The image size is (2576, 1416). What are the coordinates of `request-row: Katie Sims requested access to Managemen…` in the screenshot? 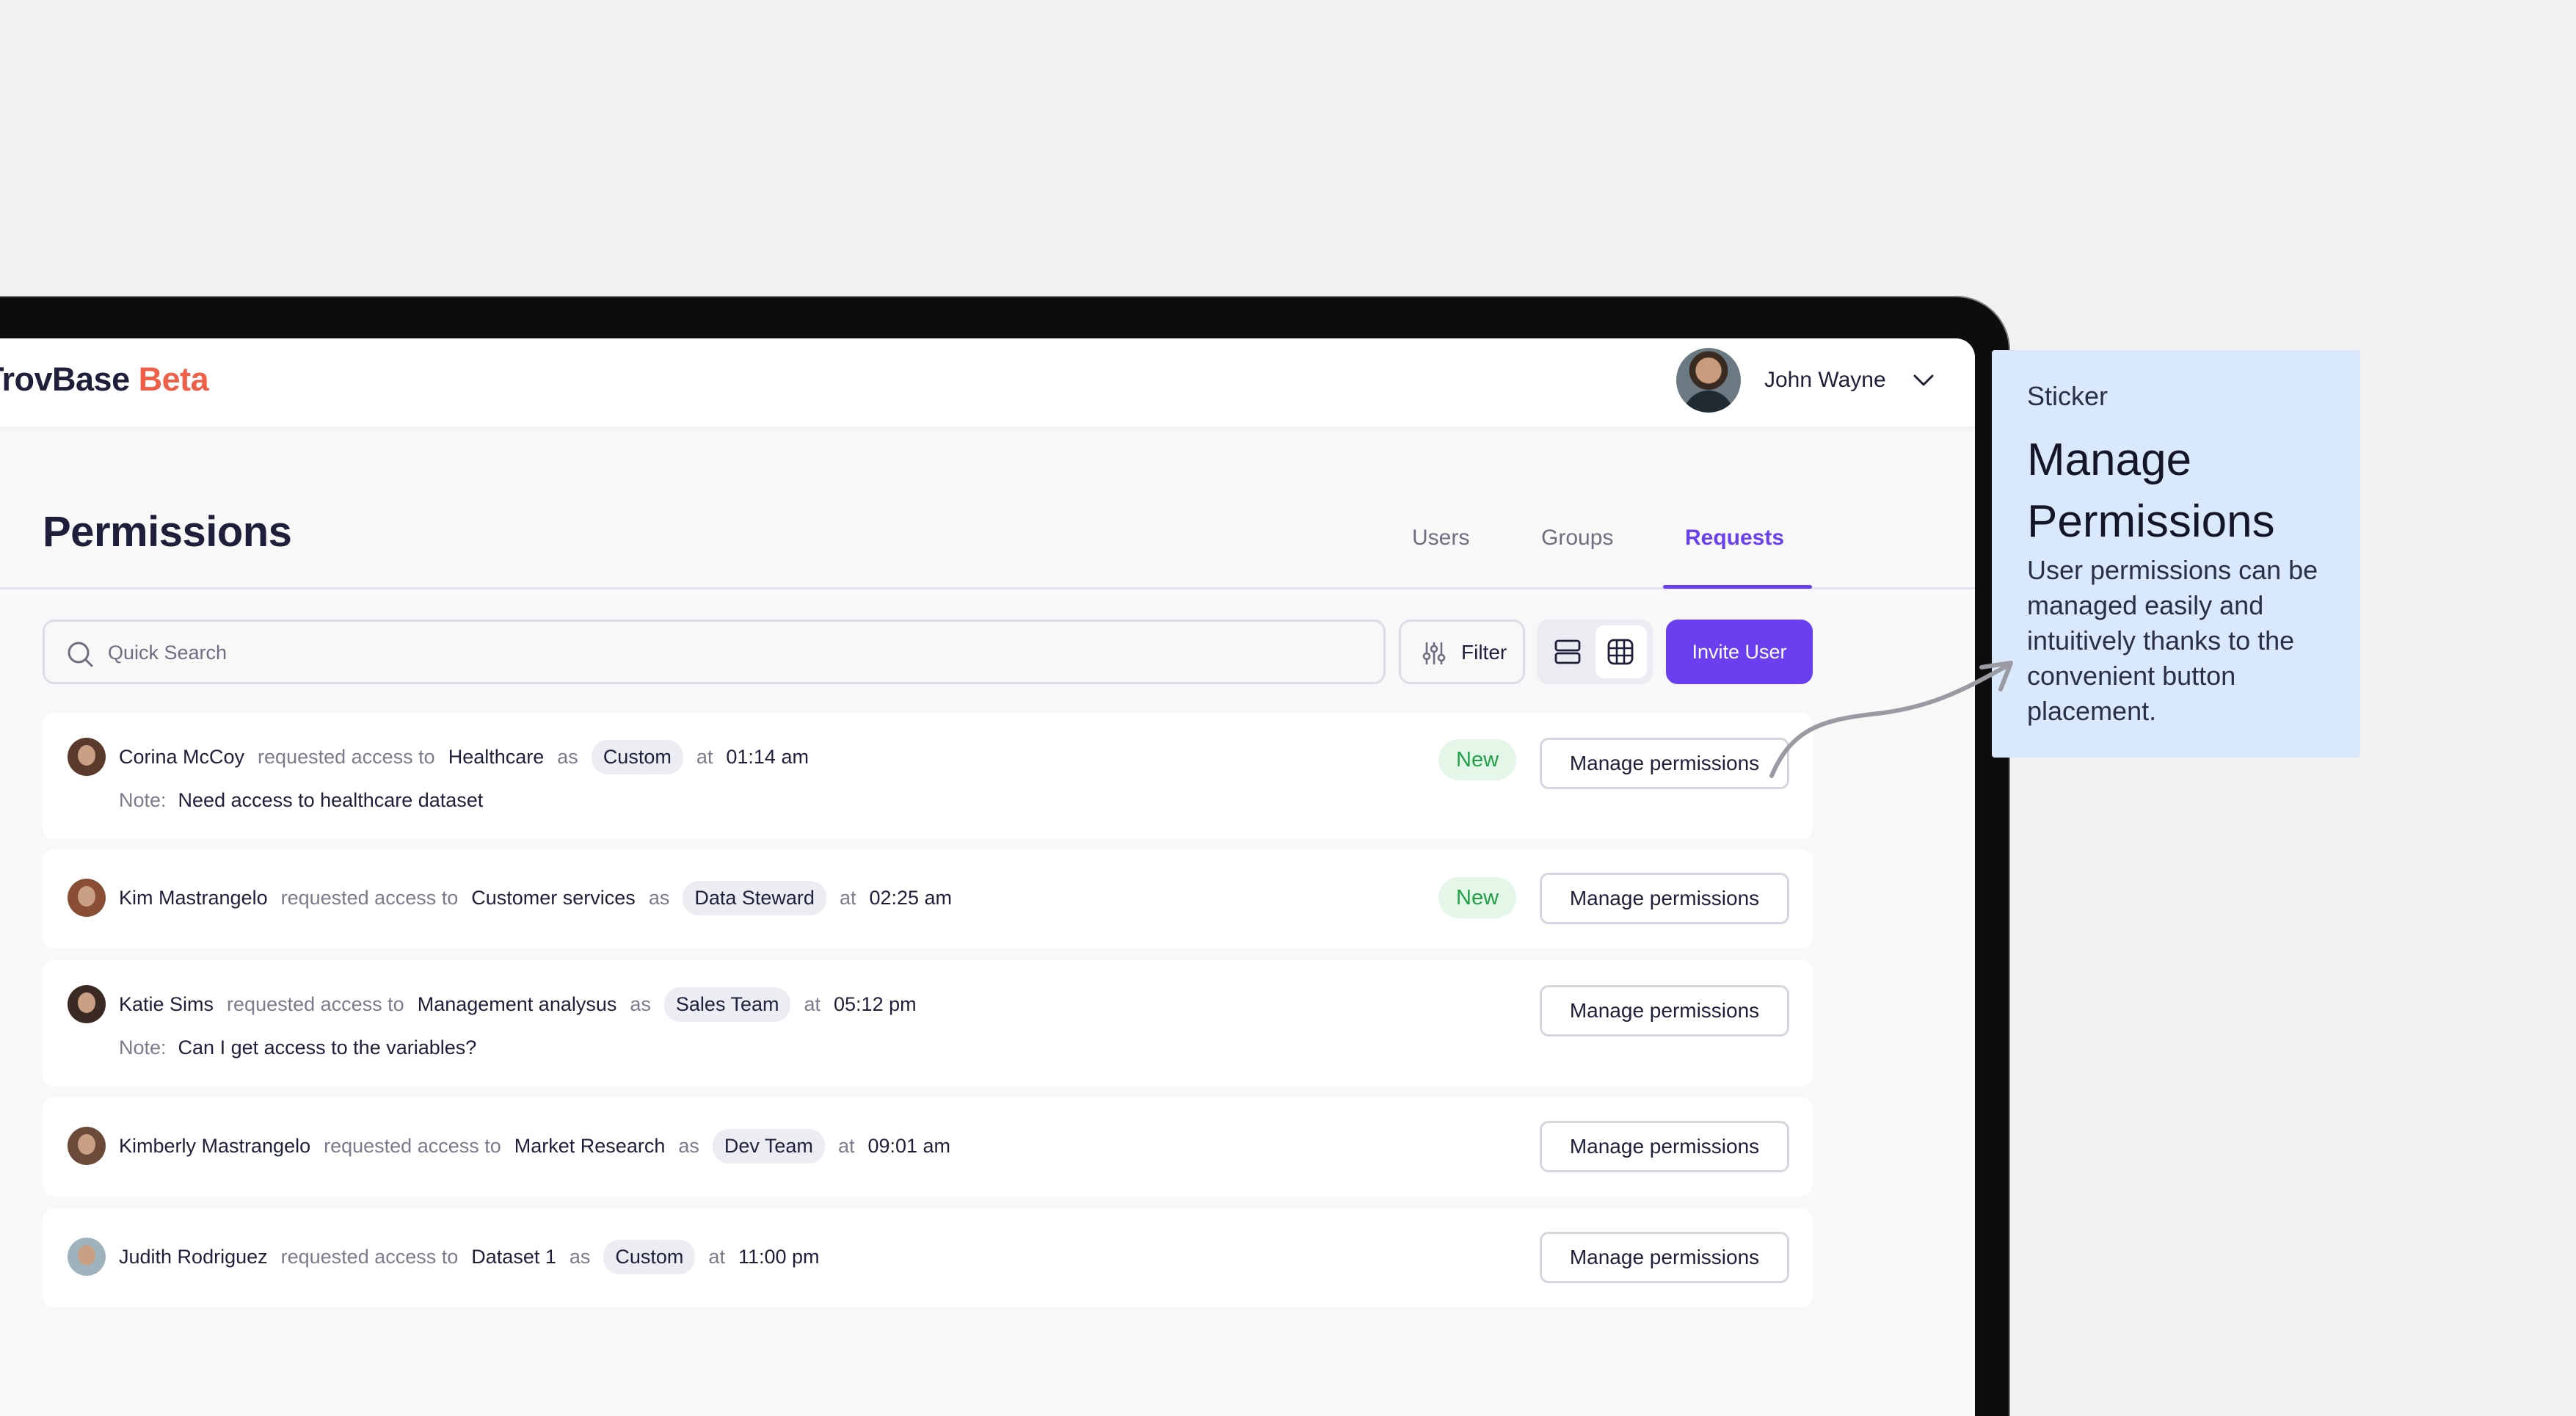 It's located at (928, 1023).